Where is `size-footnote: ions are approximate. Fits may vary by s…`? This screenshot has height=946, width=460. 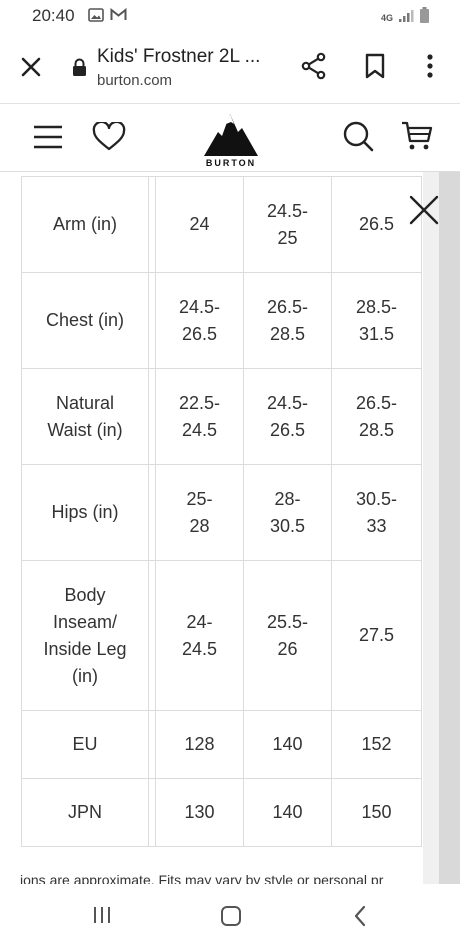 size-footnote: ions are approximate. Fits may vary by s… is located at coordinates (202, 878).